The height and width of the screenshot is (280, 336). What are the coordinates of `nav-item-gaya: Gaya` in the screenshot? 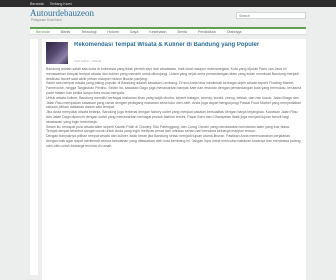 It's located at (134, 32).